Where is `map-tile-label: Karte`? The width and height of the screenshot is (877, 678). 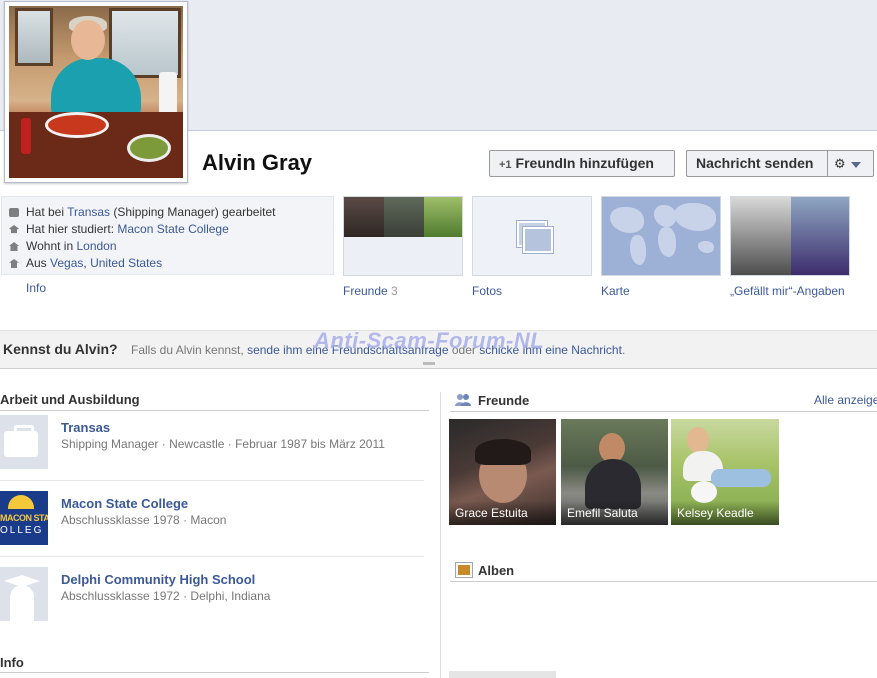 map-tile-label: Karte is located at coordinates (615, 291).